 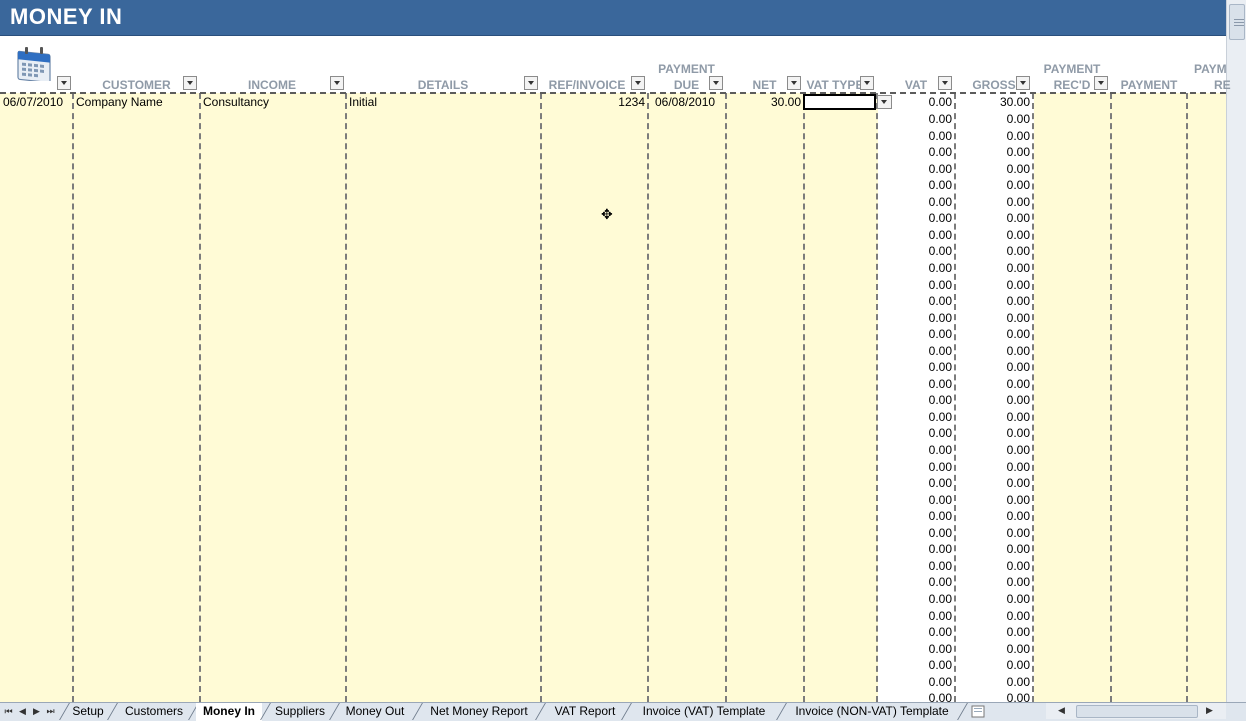 I want to click on cell-date: 06/07/2010, so click(x=33, y=102).